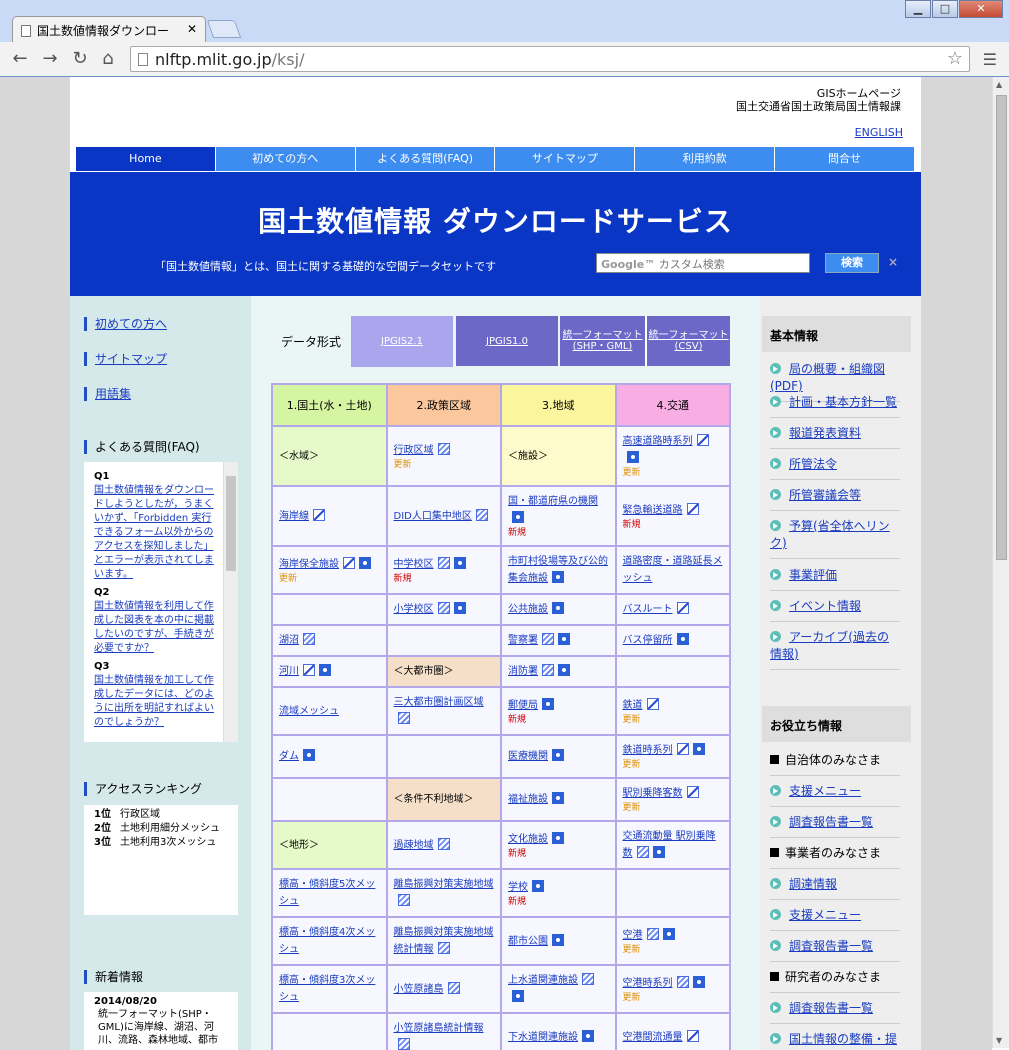 The height and width of the screenshot is (1050, 1009). Describe the element at coordinates (289, 640) in the screenshot. I see `dataset-link: 湖沼` at that location.